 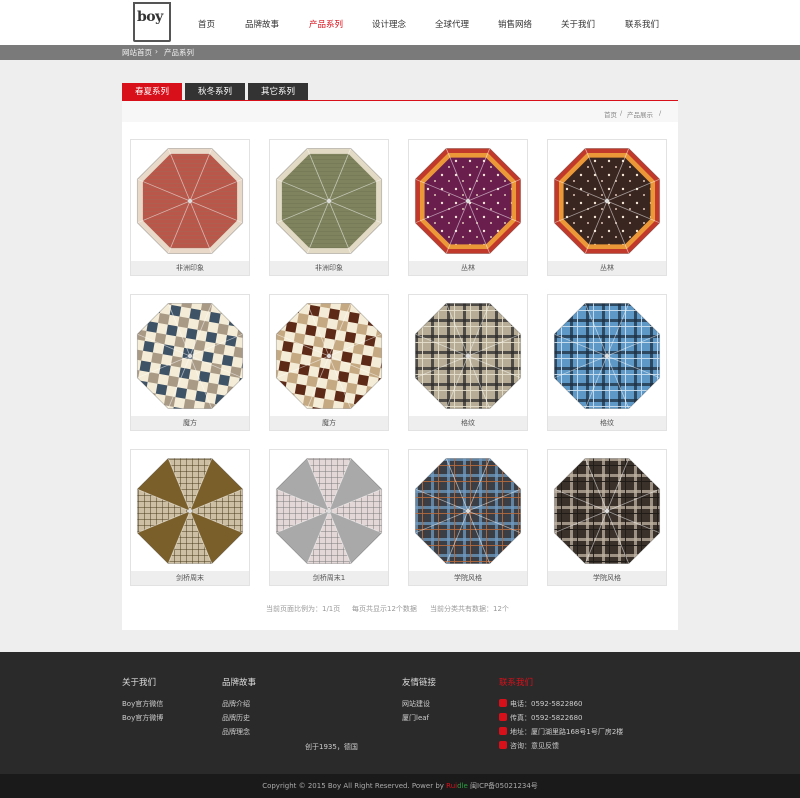 I want to click on product-name: 剑桥周末, so click(x=190, y=578).